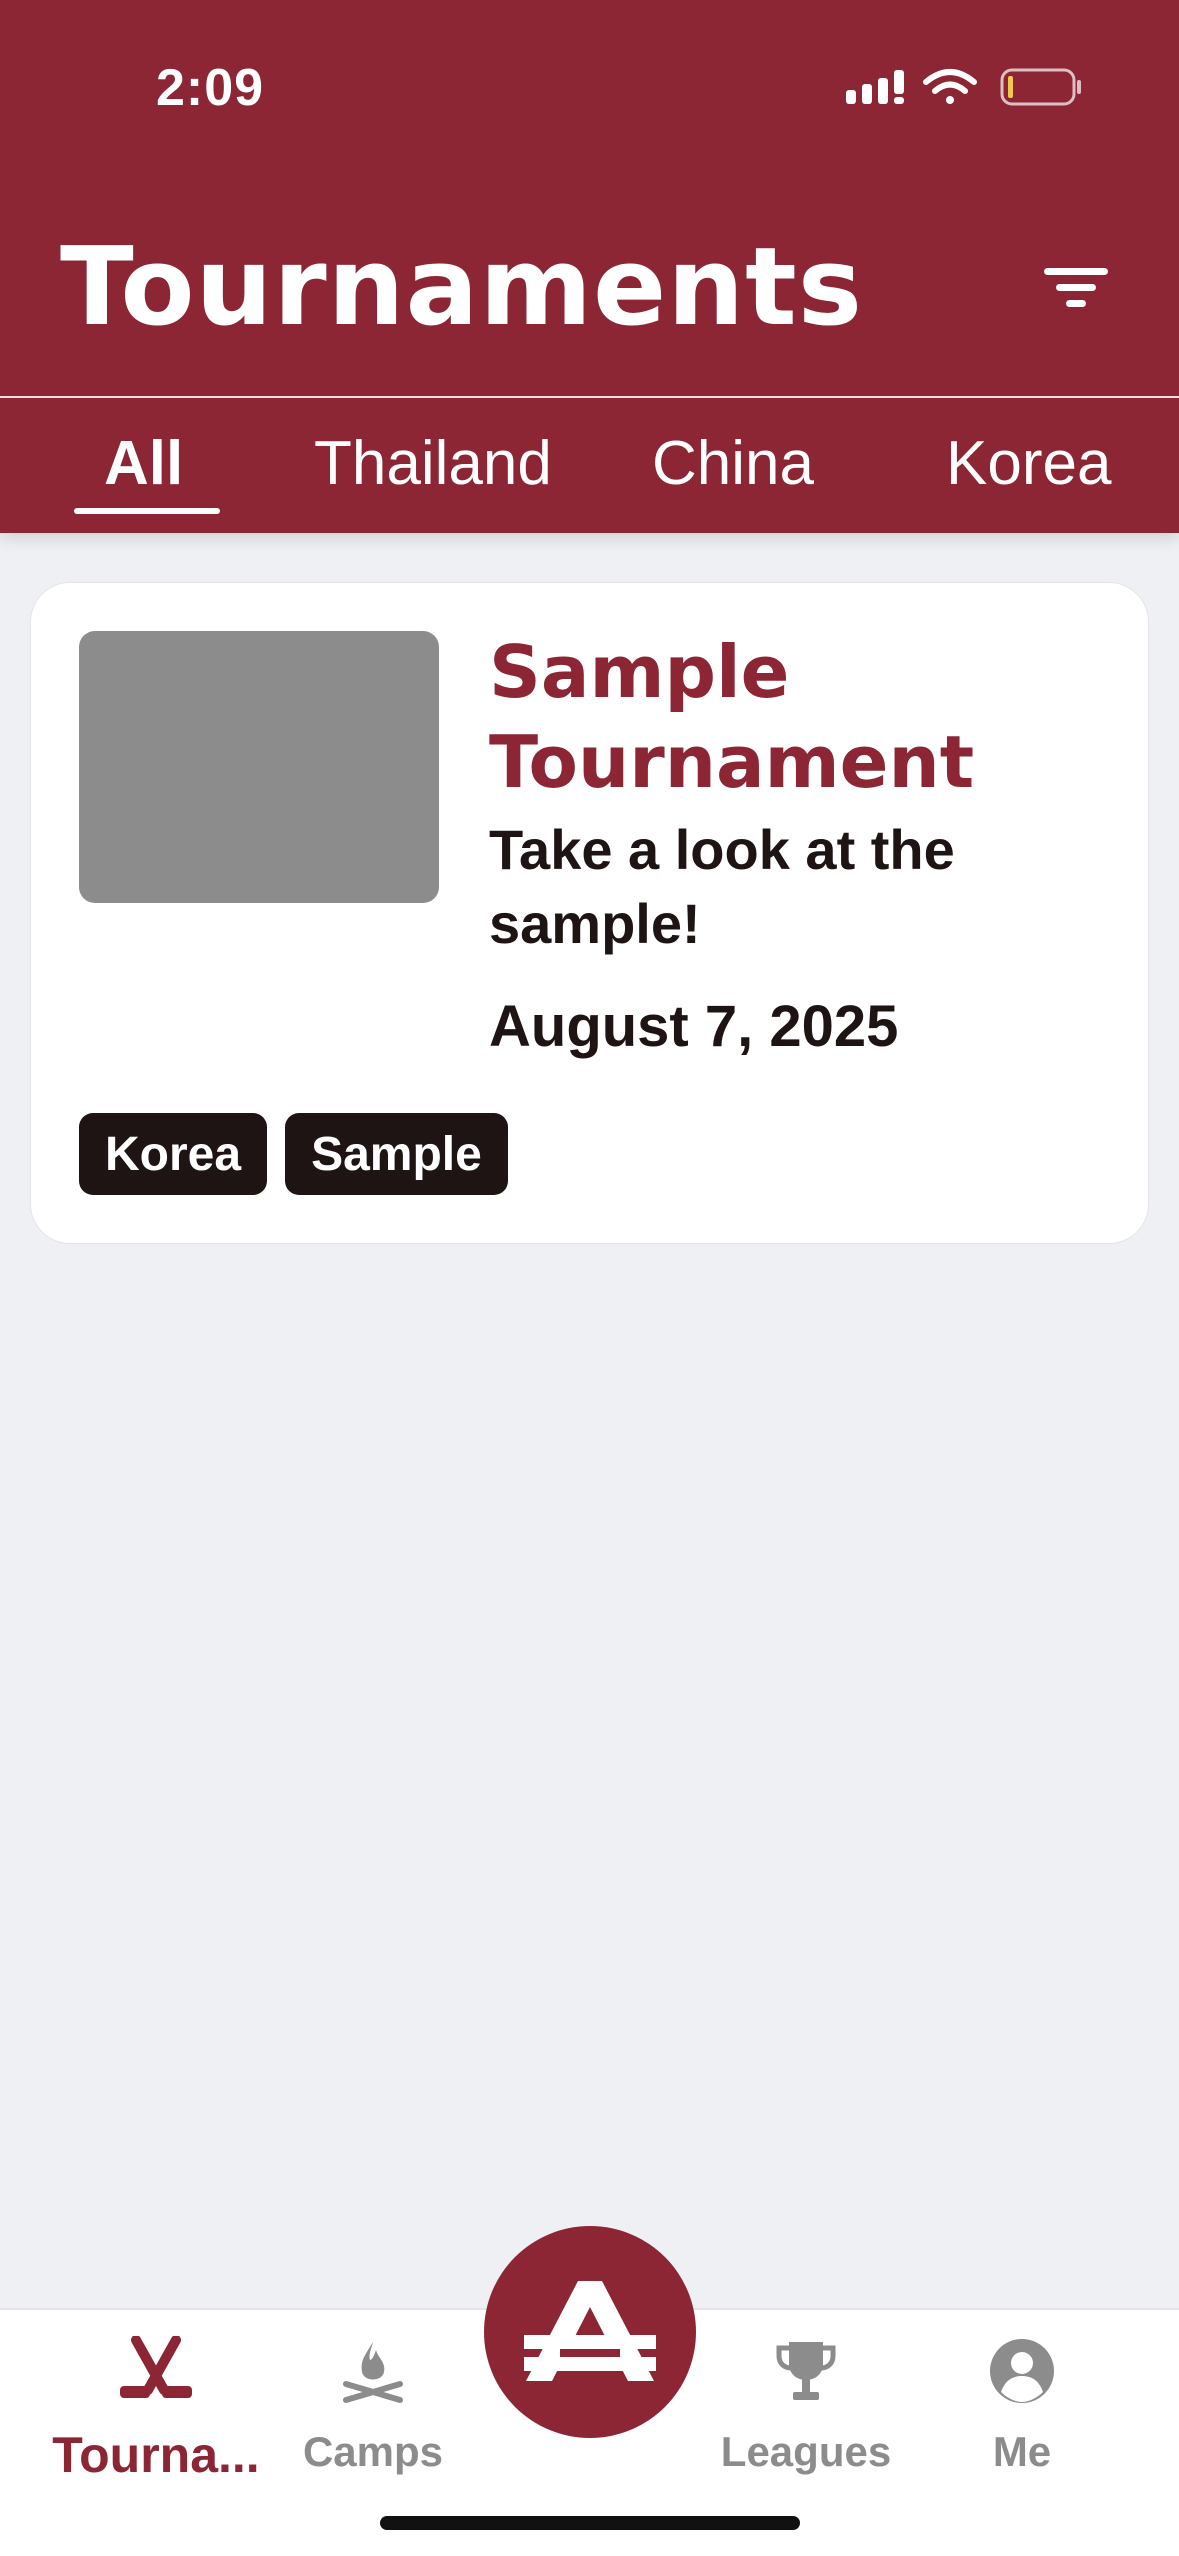 The image size is (1179, 2556). Describe the element at coordinates (373, 2451) in the screenshot. I see `nav-camps-label: Camps` at that location.